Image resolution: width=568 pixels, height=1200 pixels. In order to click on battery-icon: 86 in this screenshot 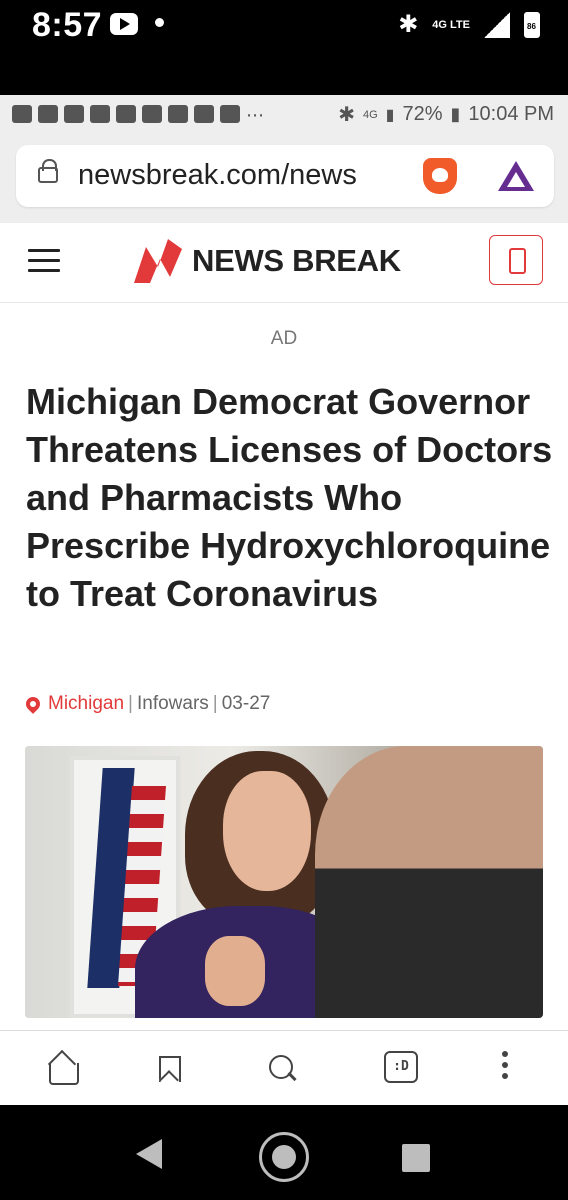, I will do `click(532, 24)`.